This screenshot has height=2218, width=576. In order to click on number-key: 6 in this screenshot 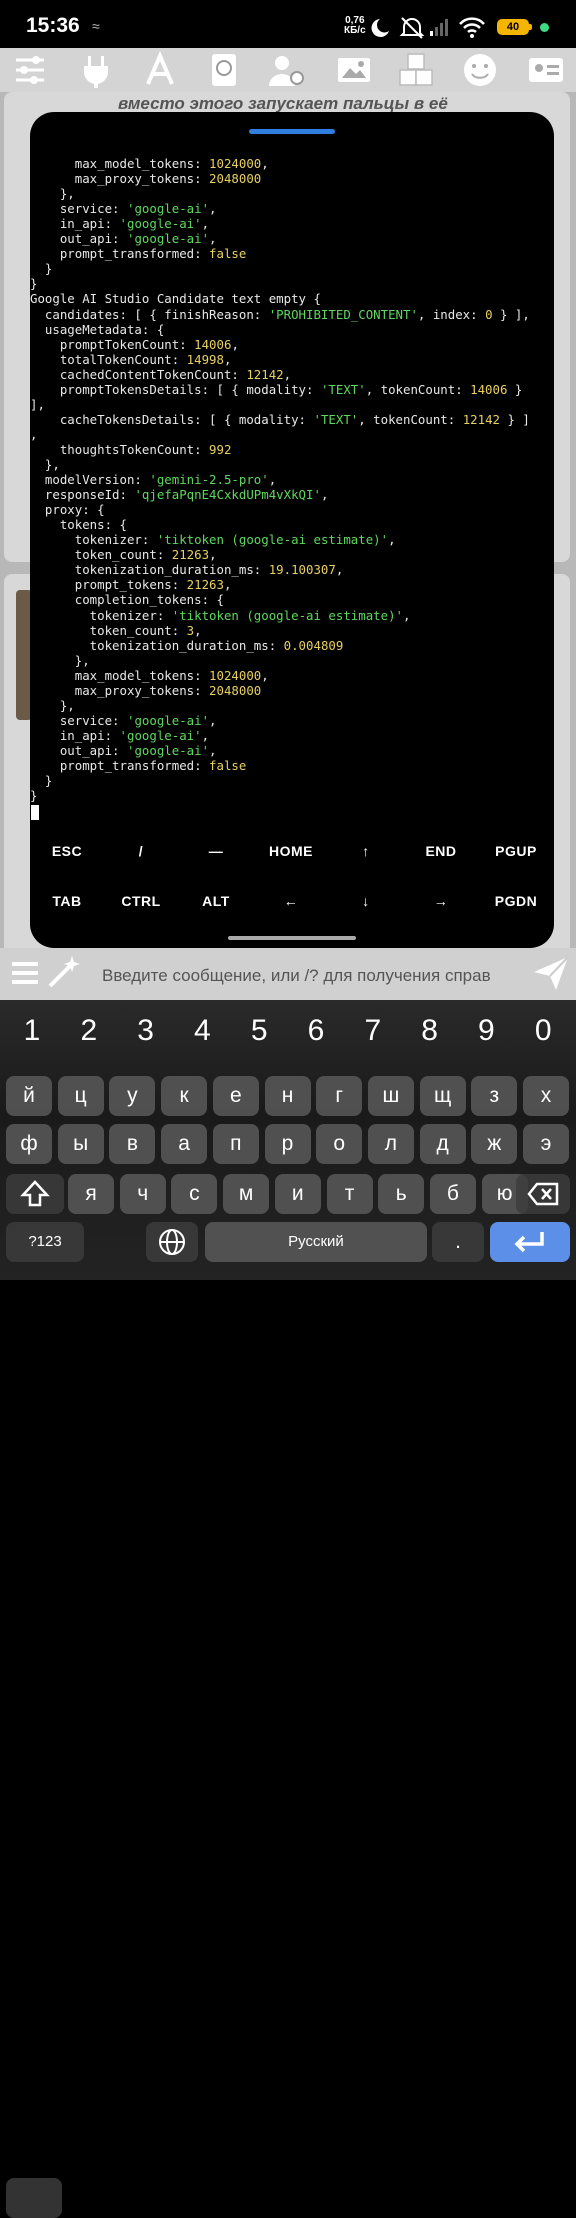, I will do `click(316, 1031)`.